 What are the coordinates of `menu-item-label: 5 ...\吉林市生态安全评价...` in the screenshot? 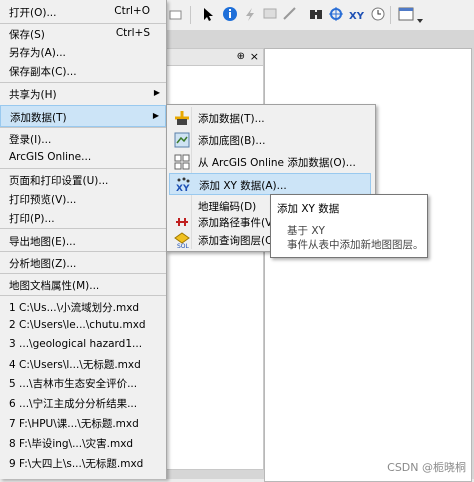 It's located at (73, 384).